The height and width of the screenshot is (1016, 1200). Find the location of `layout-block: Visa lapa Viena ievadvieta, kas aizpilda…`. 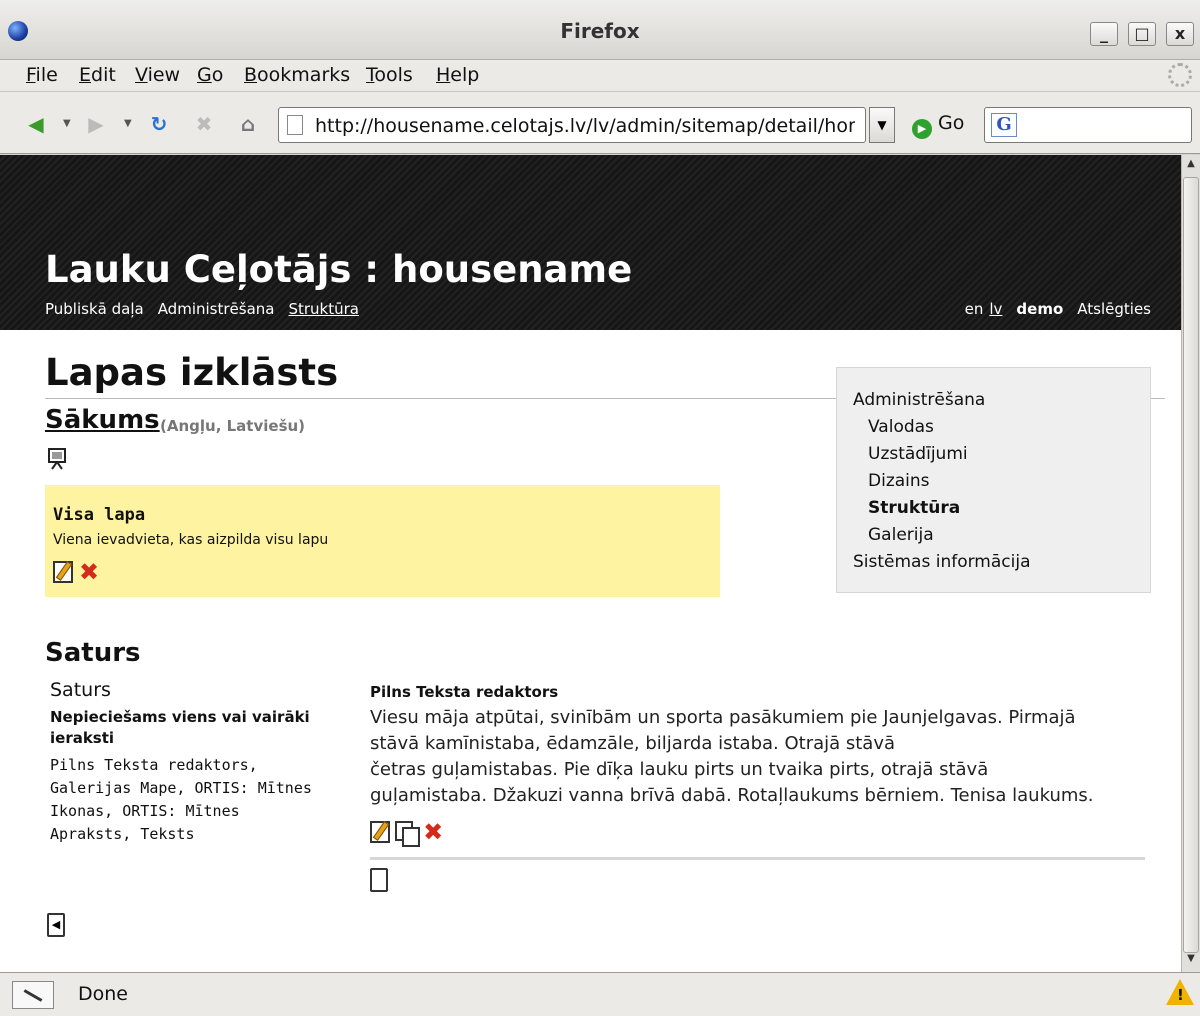

layout-block: Visa lapa Viena ievadvieta, kas aizpilda… is located at coordinates (382, 541).